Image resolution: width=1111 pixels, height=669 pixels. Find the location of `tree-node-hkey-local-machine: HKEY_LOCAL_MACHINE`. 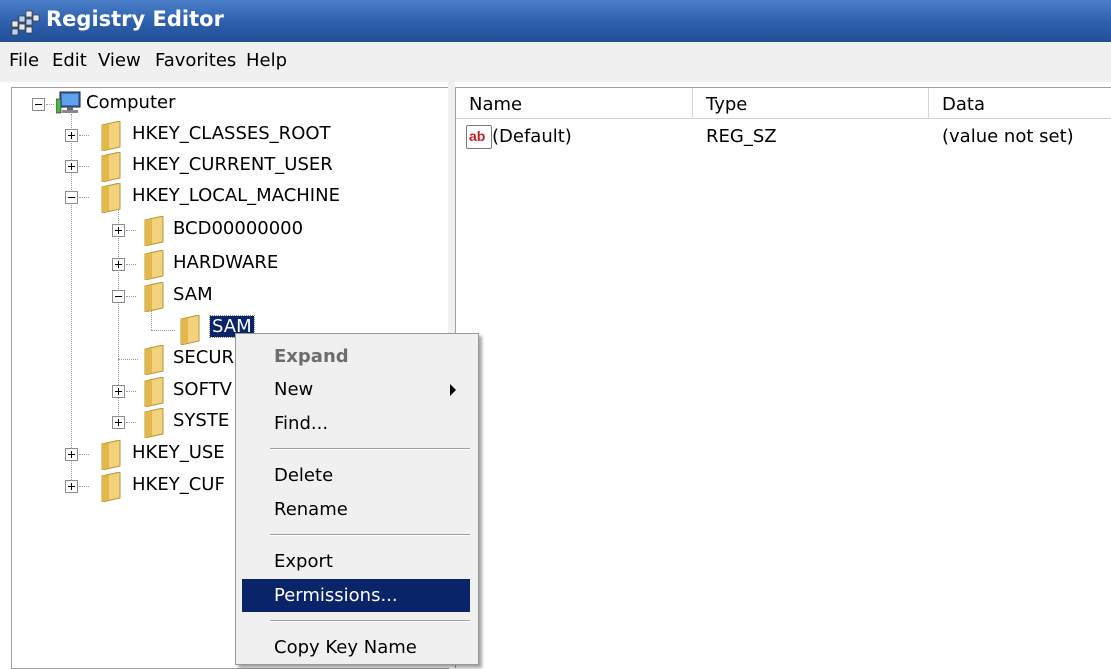

tree-node-hkey-local-machine: HKEY_LOCAL_MACHINE is located at coordinates (236, 195).